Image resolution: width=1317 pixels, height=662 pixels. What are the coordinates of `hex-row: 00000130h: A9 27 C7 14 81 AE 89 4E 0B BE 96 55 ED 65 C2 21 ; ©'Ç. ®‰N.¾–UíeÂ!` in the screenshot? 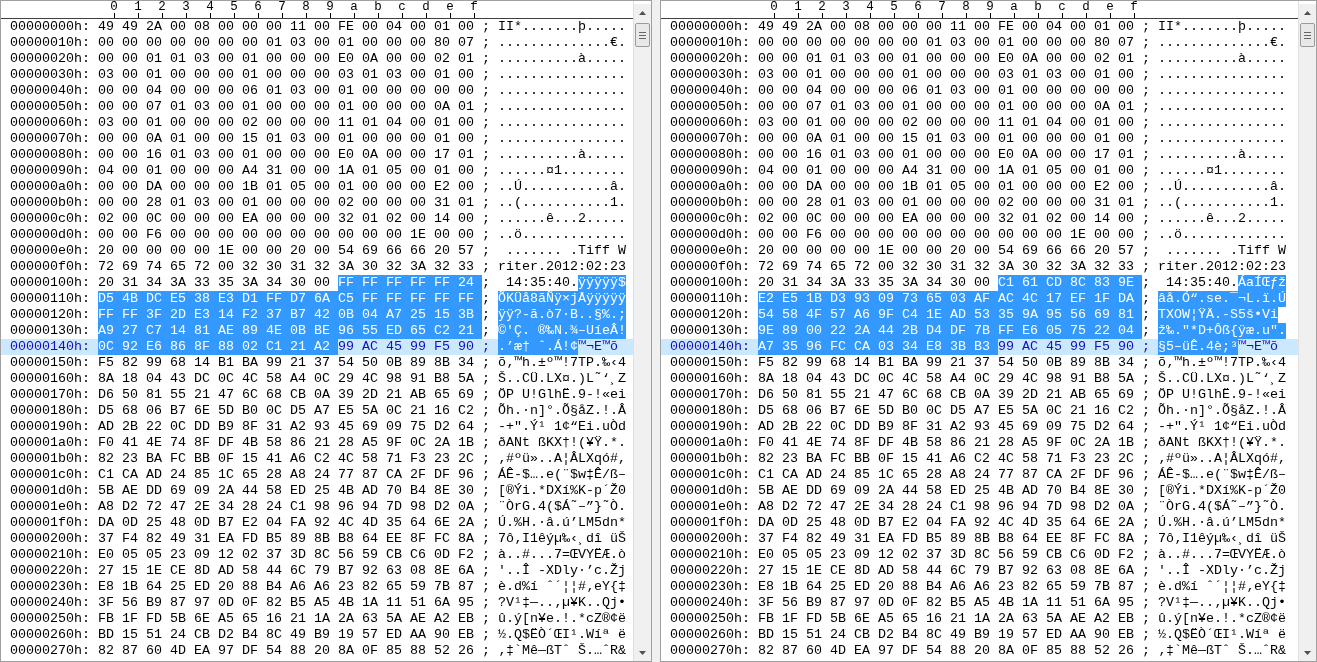 It's located at (317, 331).